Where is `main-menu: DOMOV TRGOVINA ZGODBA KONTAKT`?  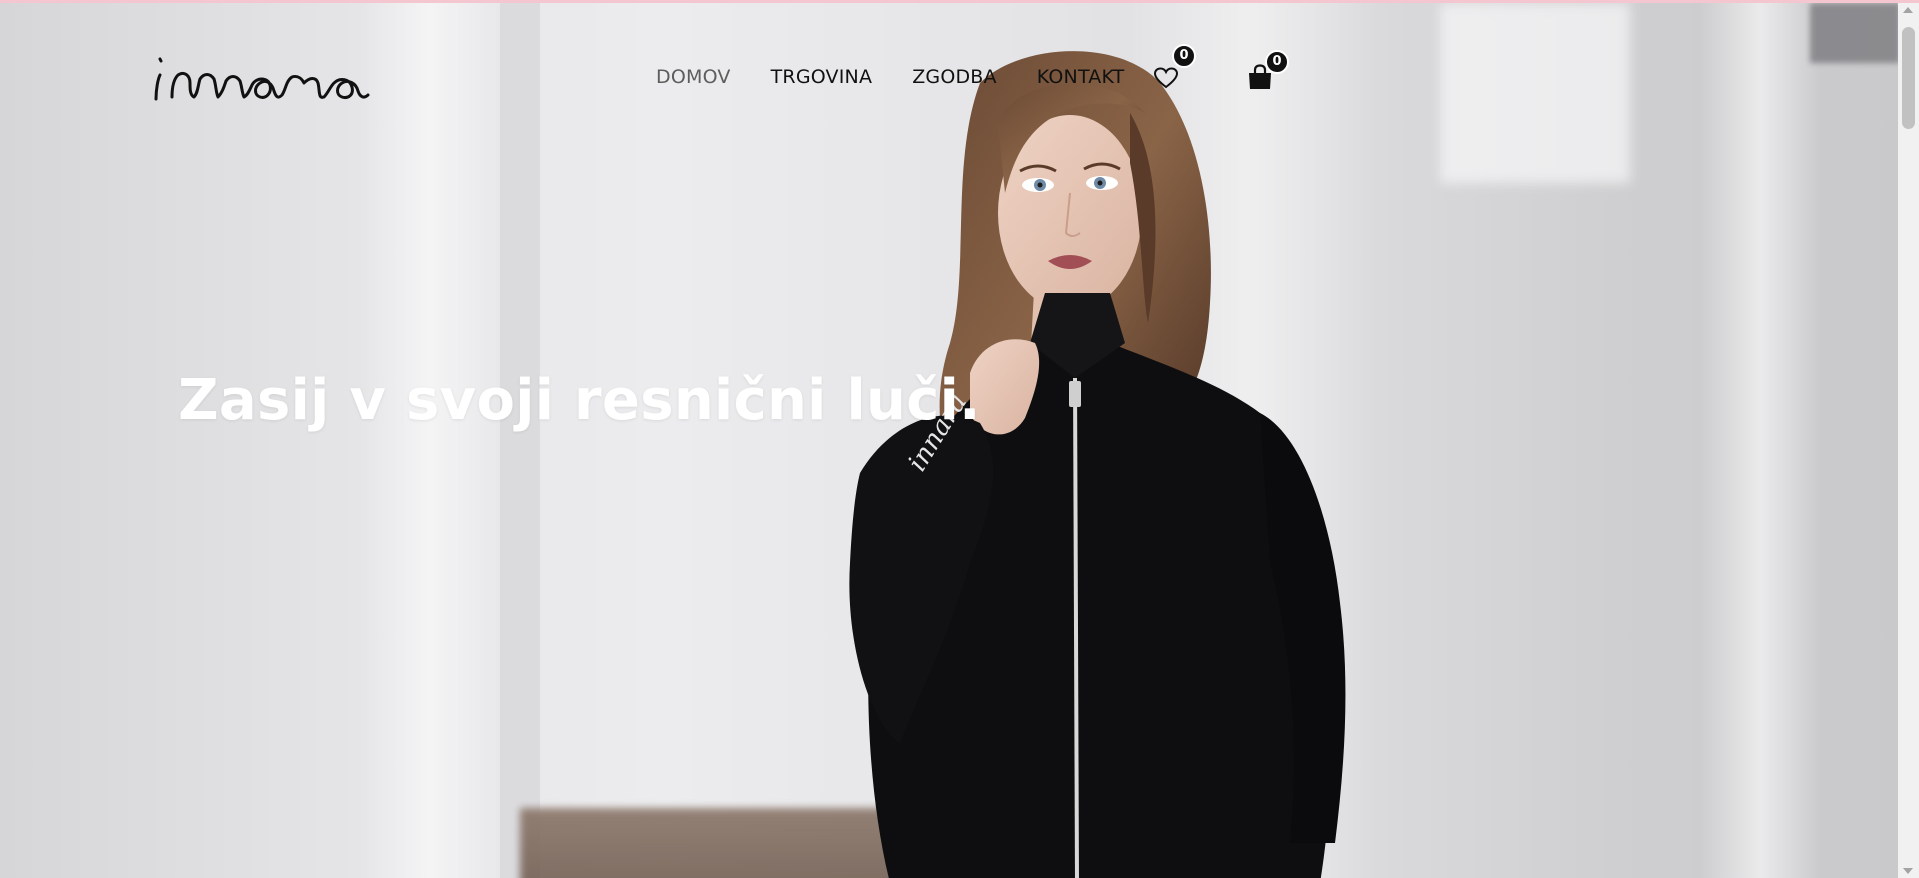 main-menu: DOMOV TRGOVINA ZGODBA KONTAKT is located at coordinates (910, 77).